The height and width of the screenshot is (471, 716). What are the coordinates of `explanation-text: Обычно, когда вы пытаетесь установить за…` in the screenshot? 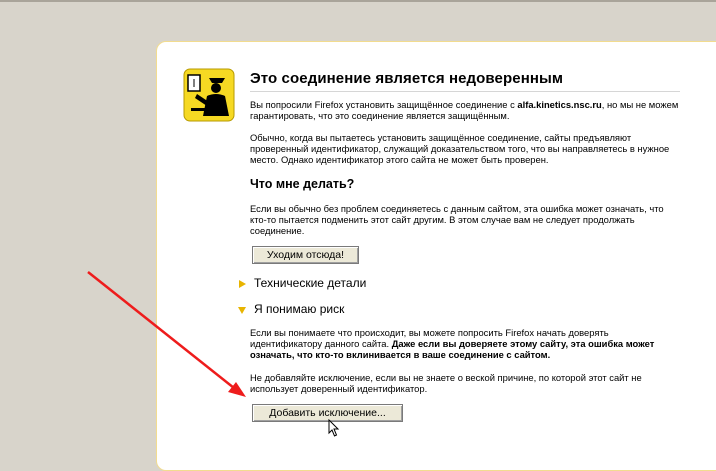 It's located at (460, 149).